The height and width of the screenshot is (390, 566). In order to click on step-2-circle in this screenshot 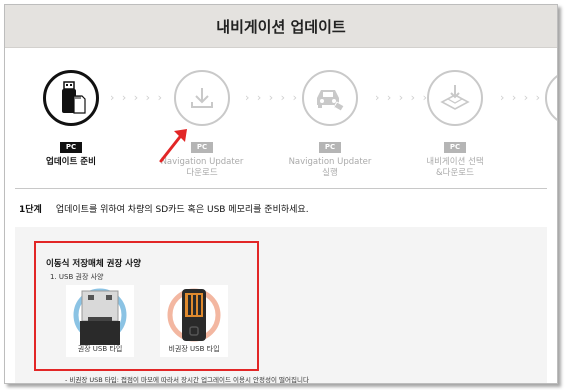, I will do `click(202, 98)`.